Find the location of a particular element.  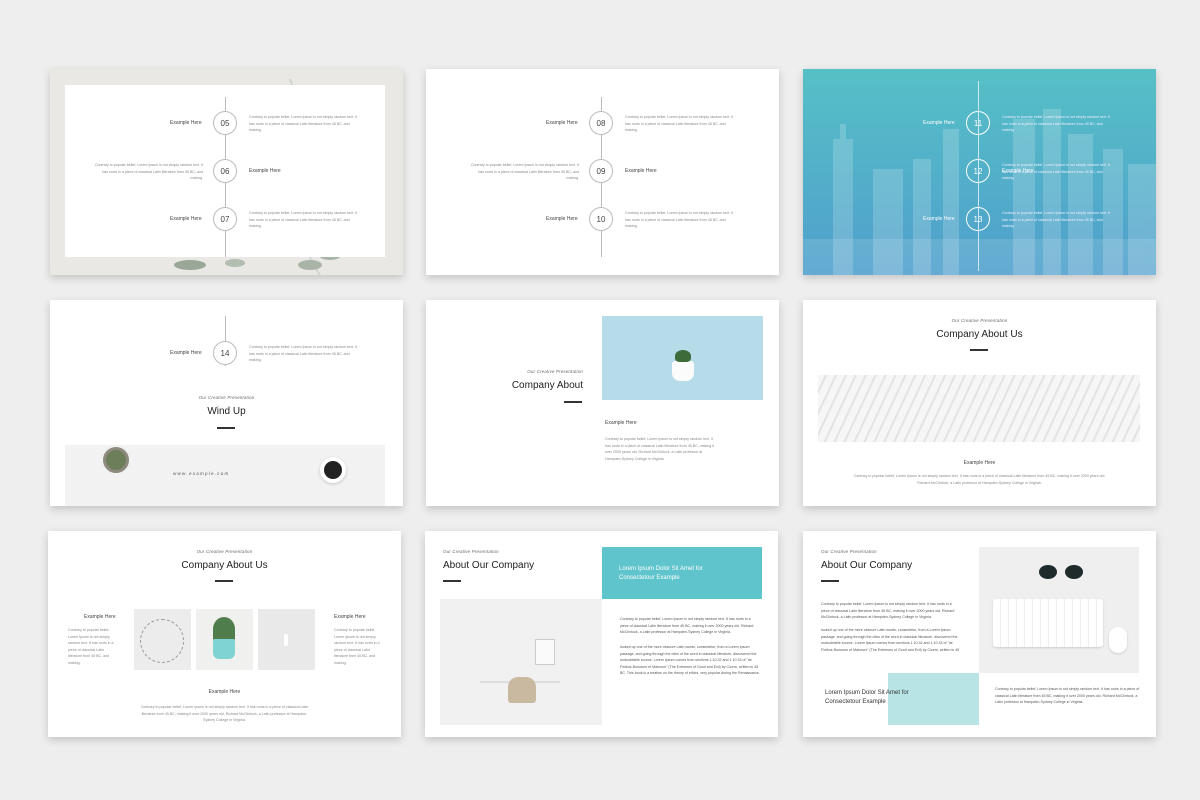

step-number: 14 is located at coordinates (225, 353).